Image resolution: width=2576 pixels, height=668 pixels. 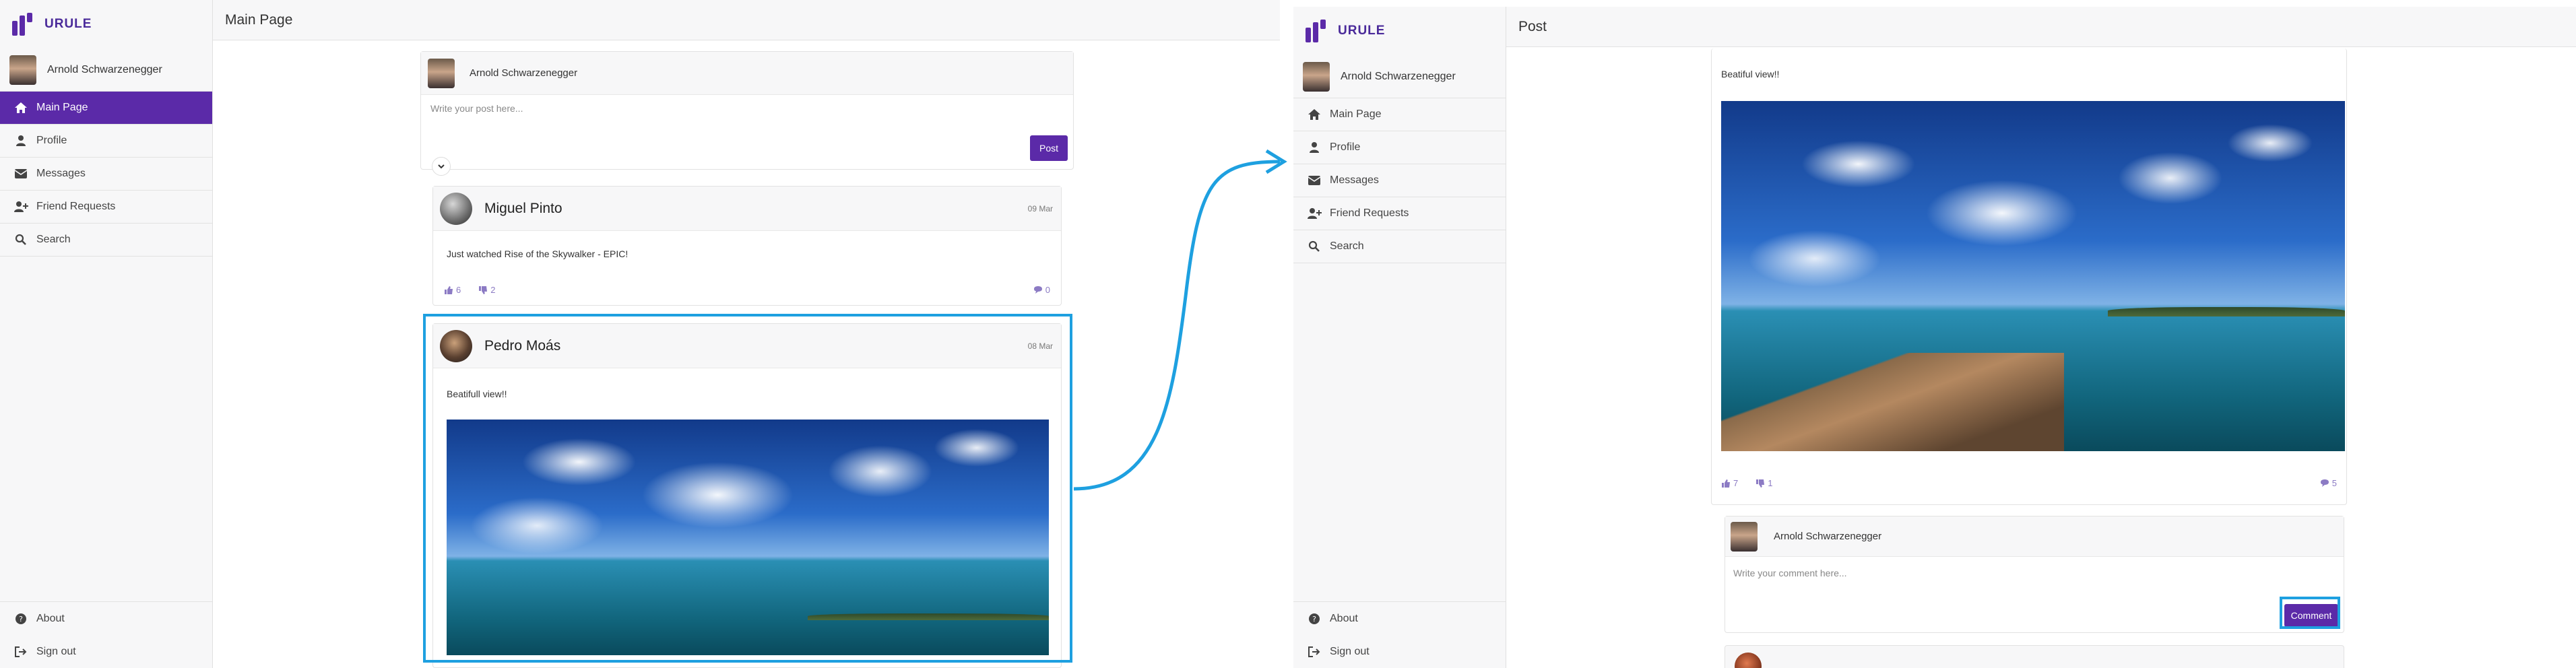 I want to click on page-title: Post, so click(x=2041, y=27).